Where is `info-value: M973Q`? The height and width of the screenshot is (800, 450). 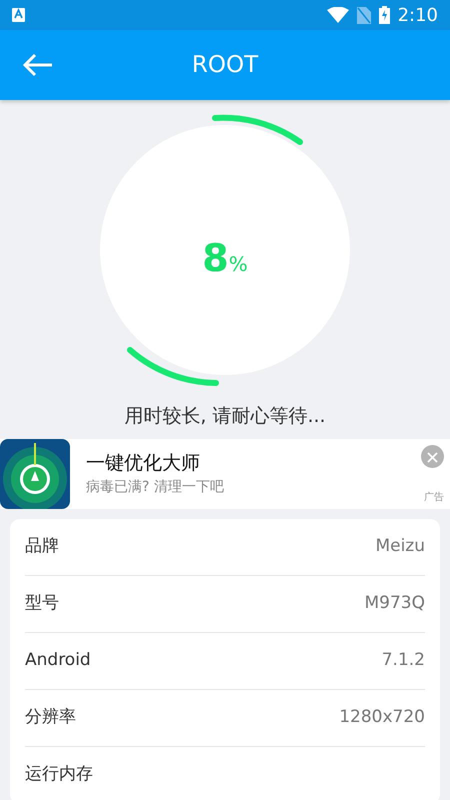
info-value: M973Q is located at coordinates (394, 603).